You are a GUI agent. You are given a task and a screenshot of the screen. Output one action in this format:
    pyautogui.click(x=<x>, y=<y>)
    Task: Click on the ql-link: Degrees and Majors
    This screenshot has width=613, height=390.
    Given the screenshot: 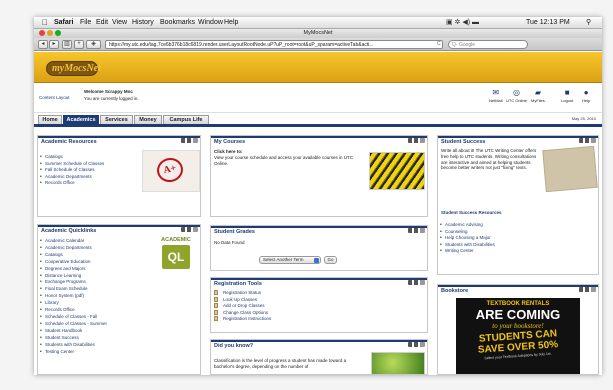 What is the action you would take?
    pyautogui.click(x=73, y=269)
    